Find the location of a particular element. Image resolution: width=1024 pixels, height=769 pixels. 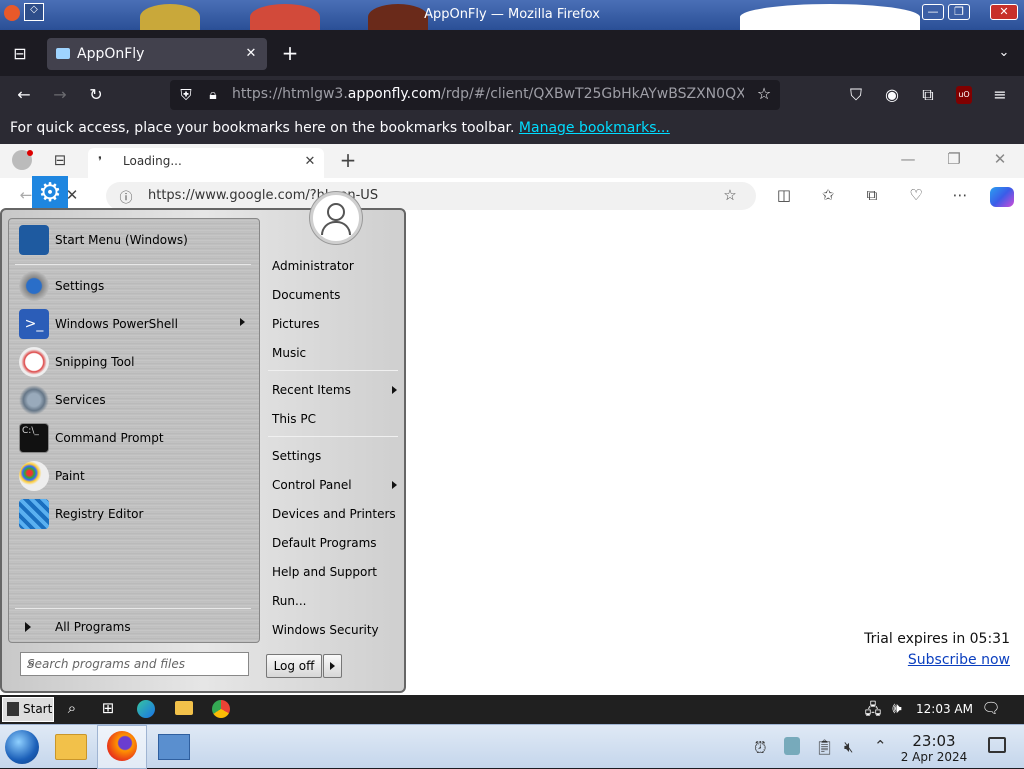

chevron-up-icon: ⌃ is located at coordinates (880, 746).